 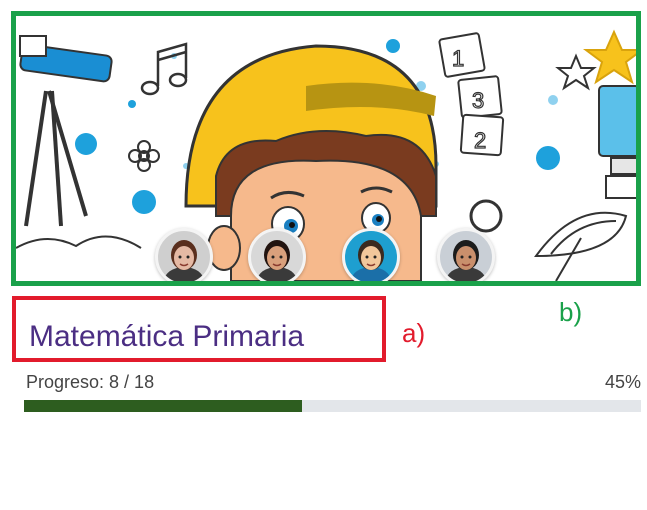 What do you see at coordinates (163, 406) in the screenshot?
I see `progress-bar-fill` at bounding box center [163, 406].